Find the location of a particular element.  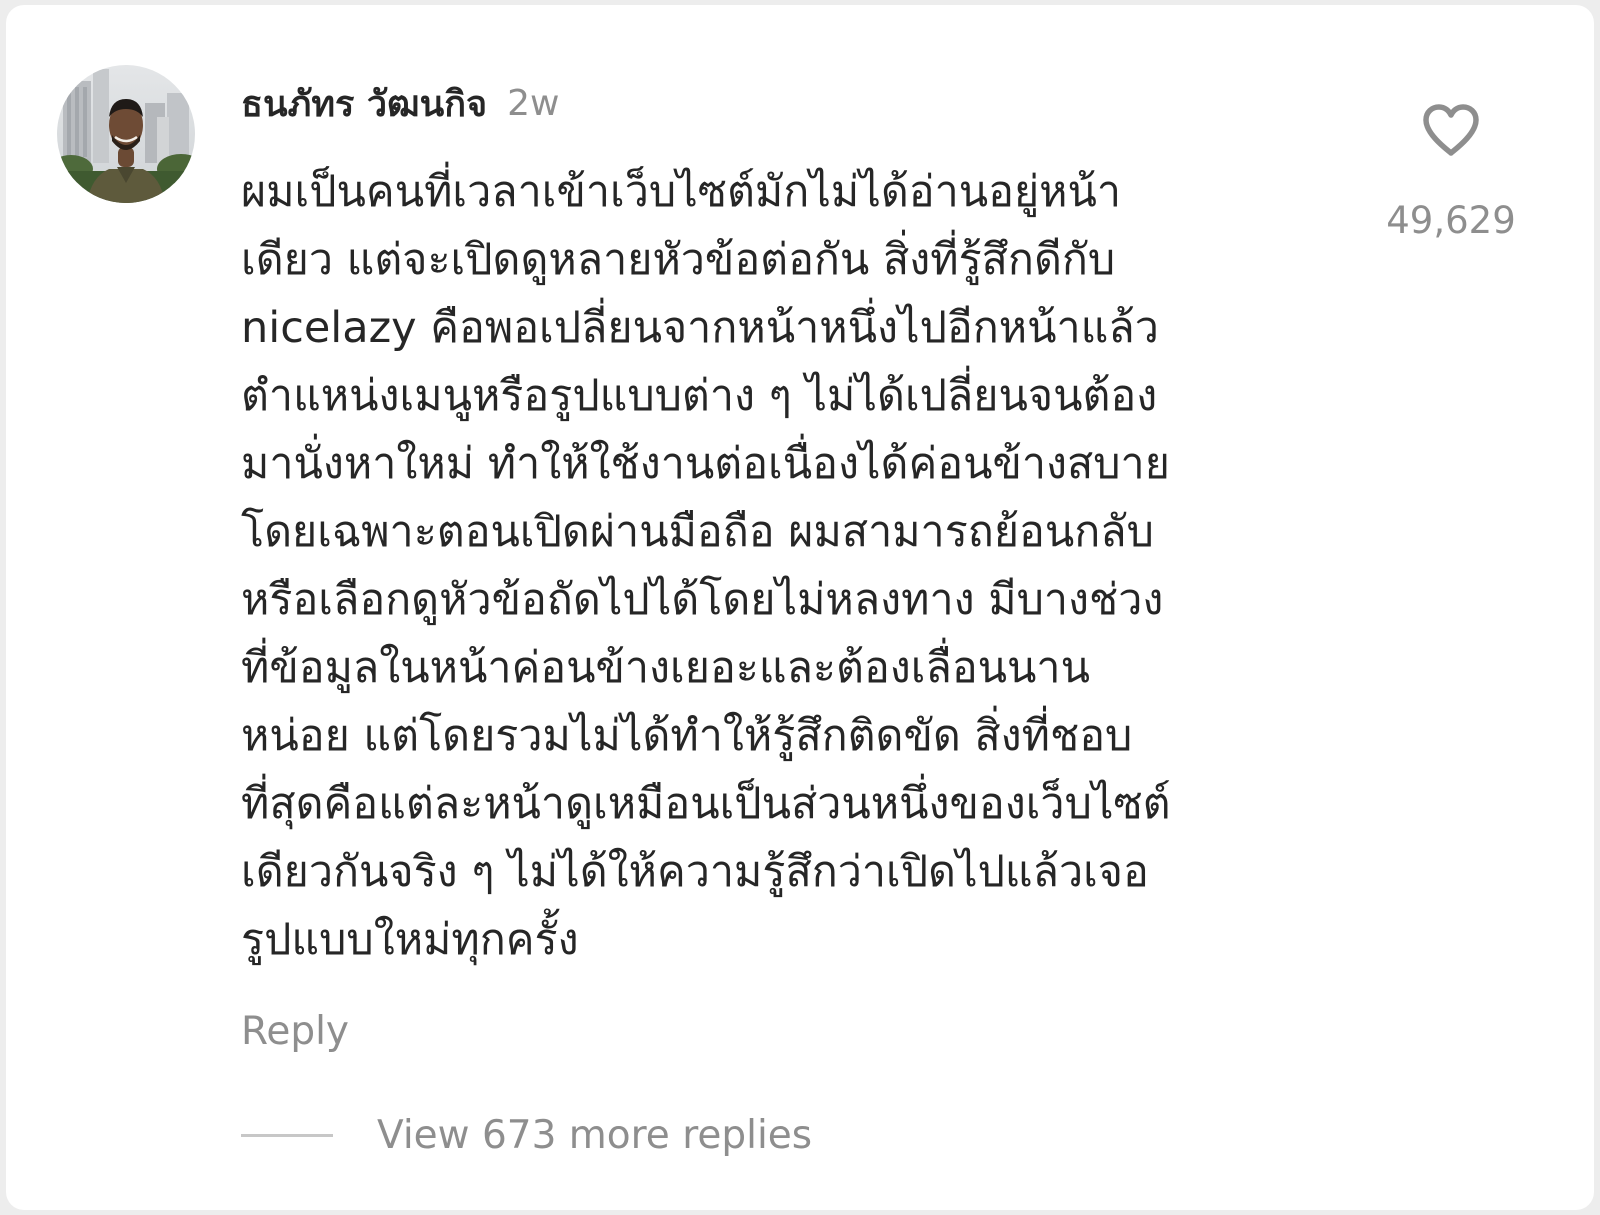

view-more-replies-button: View 673 more replies is located at coordinates (526, 1135).